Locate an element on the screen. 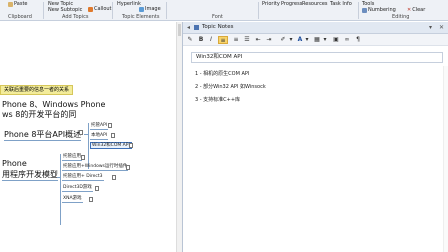 This screenshot has width=448, height=252. dropdown-icon: ▾ is located at coordinates (430, 27).